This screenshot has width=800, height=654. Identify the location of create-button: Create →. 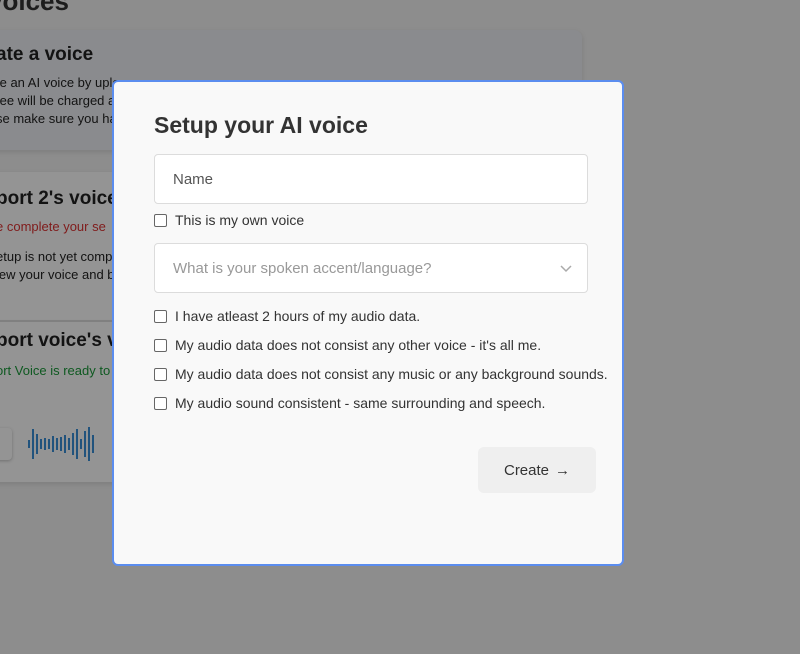
(537, 470).